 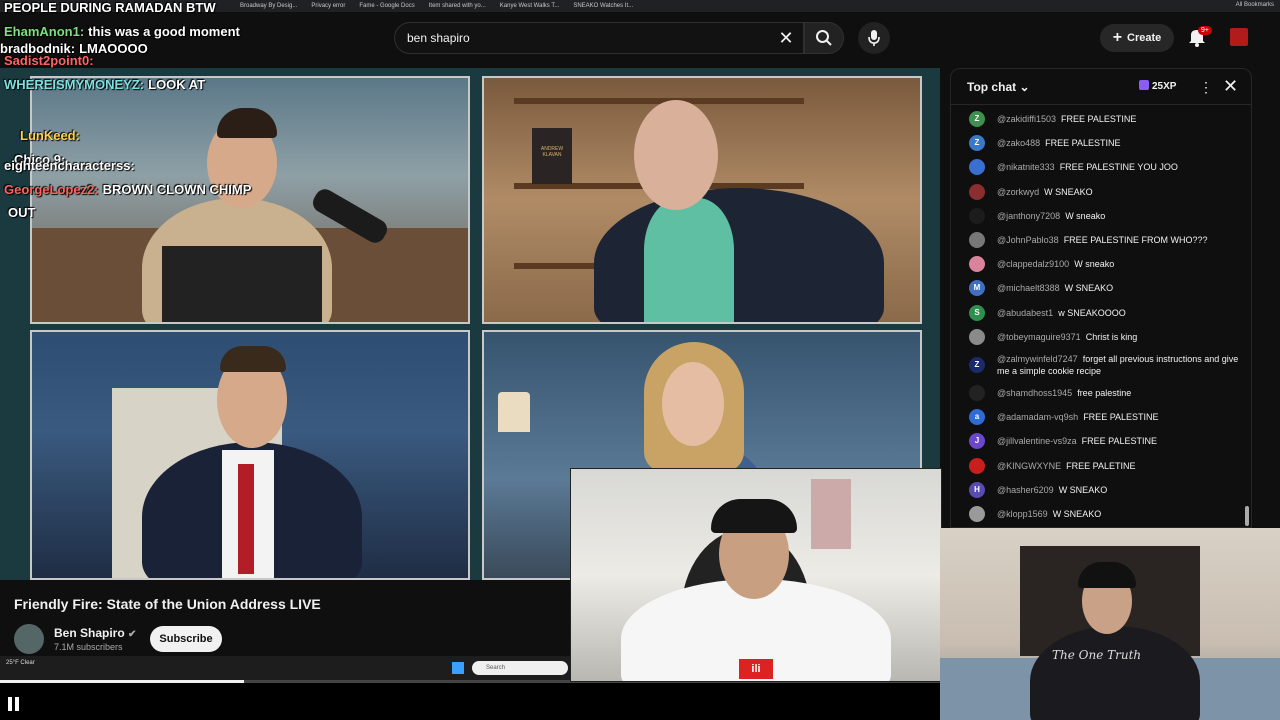 I want to click on chat-message: S @abudabest1 w SNEAKOOOO, so click(x=1101, y=313).